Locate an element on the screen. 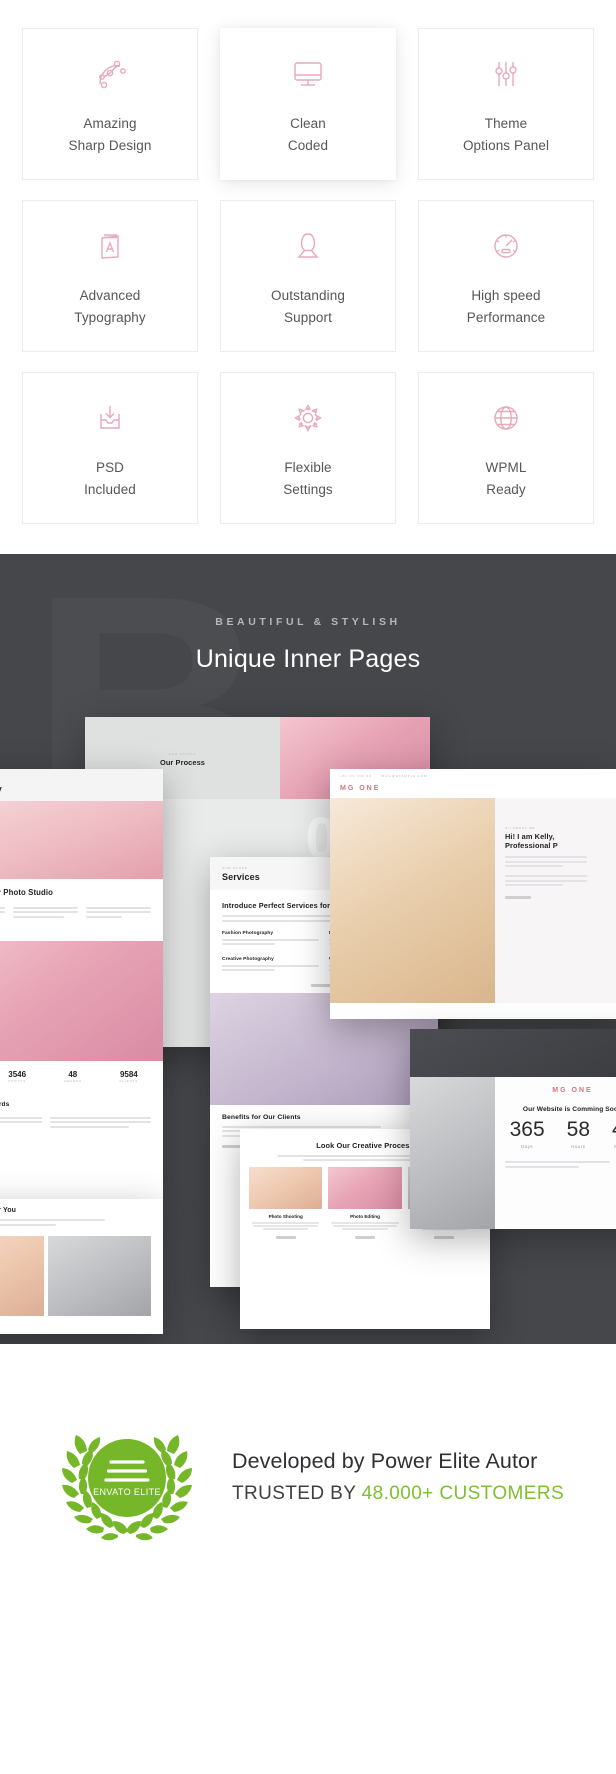 The width and height of the screenshot is (616, 1774). mockup-title: What We Offer for You is located at coordinates (8, 1210).